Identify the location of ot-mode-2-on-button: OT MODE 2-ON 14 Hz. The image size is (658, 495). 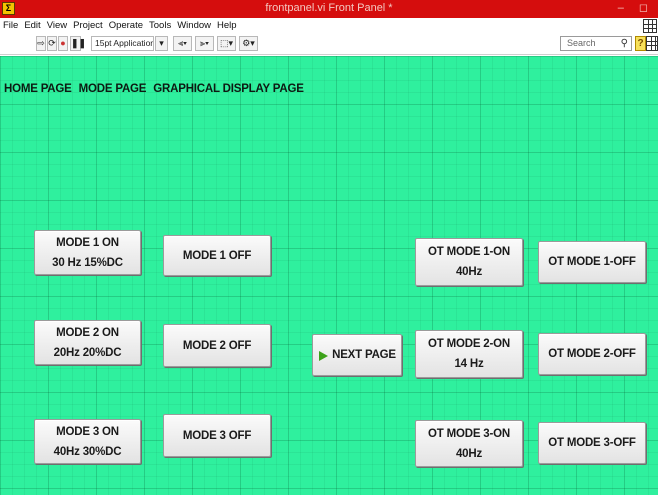
(469, 354).